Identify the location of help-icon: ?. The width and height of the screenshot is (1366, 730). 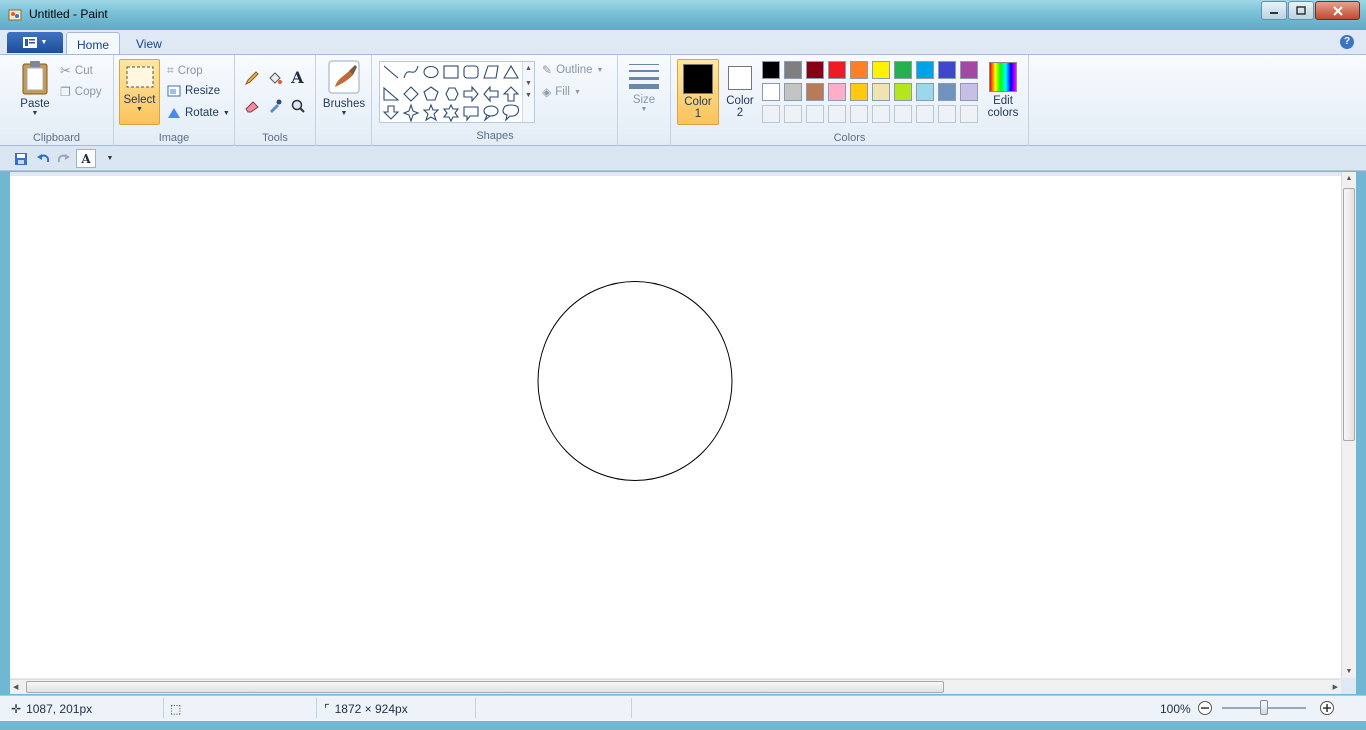
(1347, 42).